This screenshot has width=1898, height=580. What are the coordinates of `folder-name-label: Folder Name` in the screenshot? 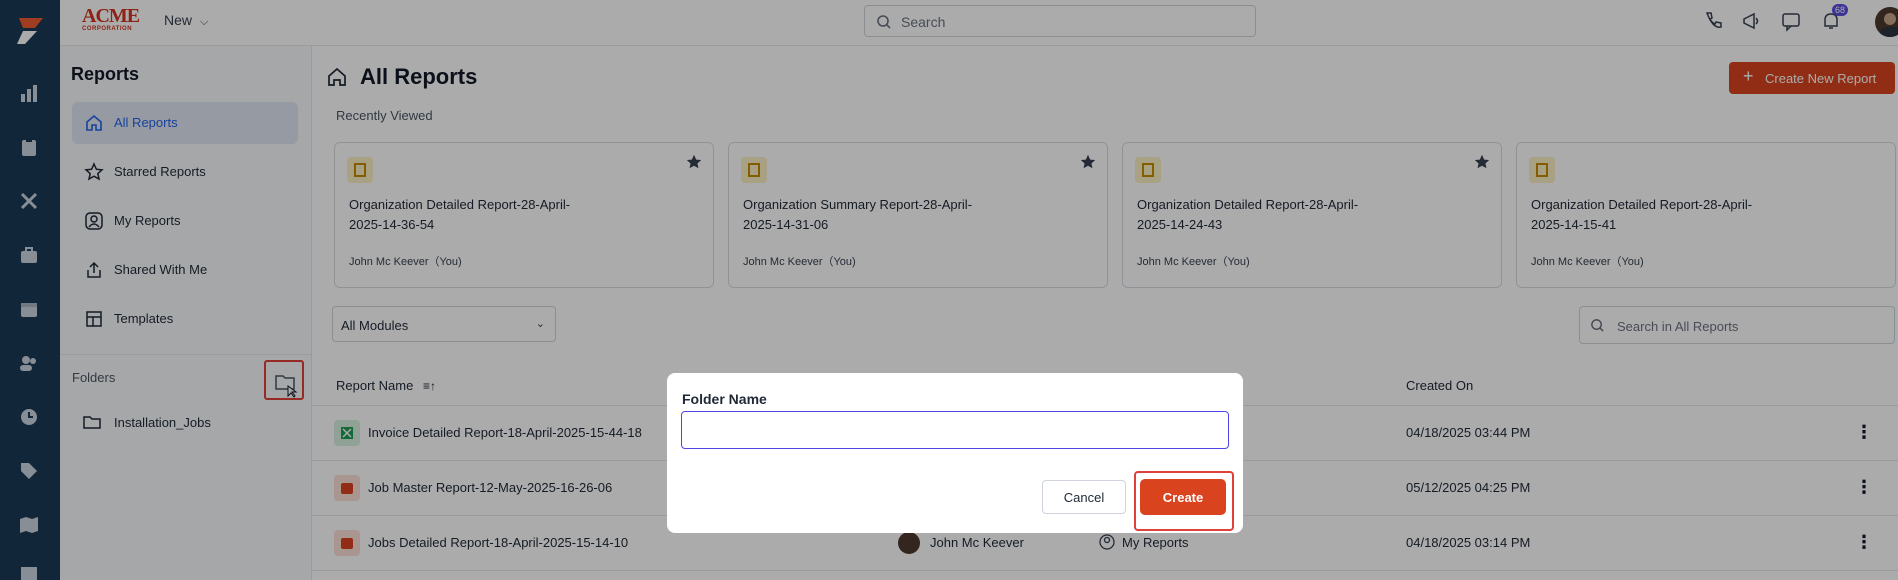 It's located at (724, 399).